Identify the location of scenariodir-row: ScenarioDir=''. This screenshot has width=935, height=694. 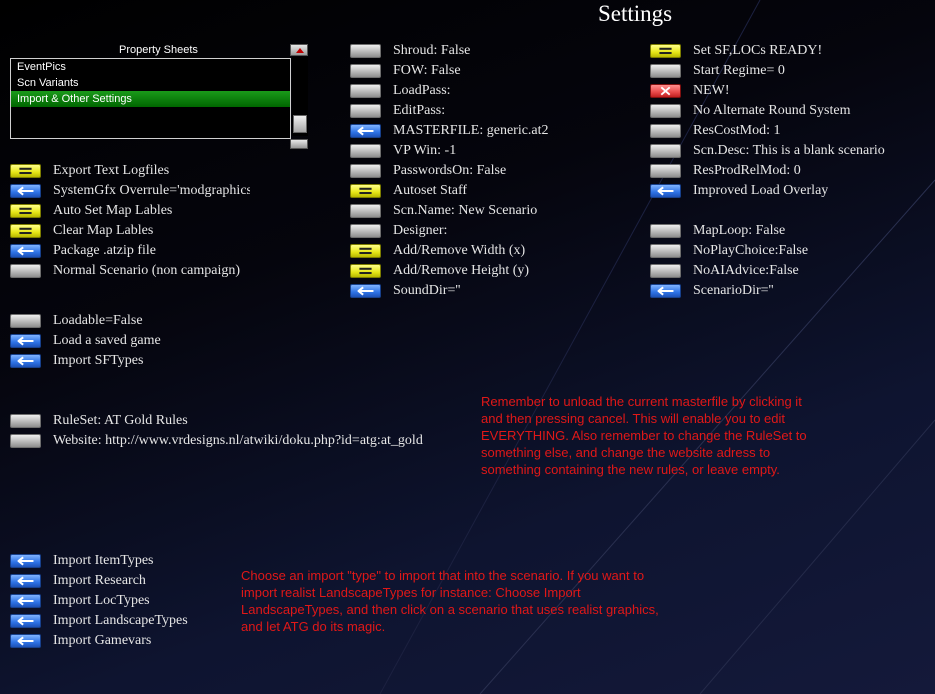
(775, 291).